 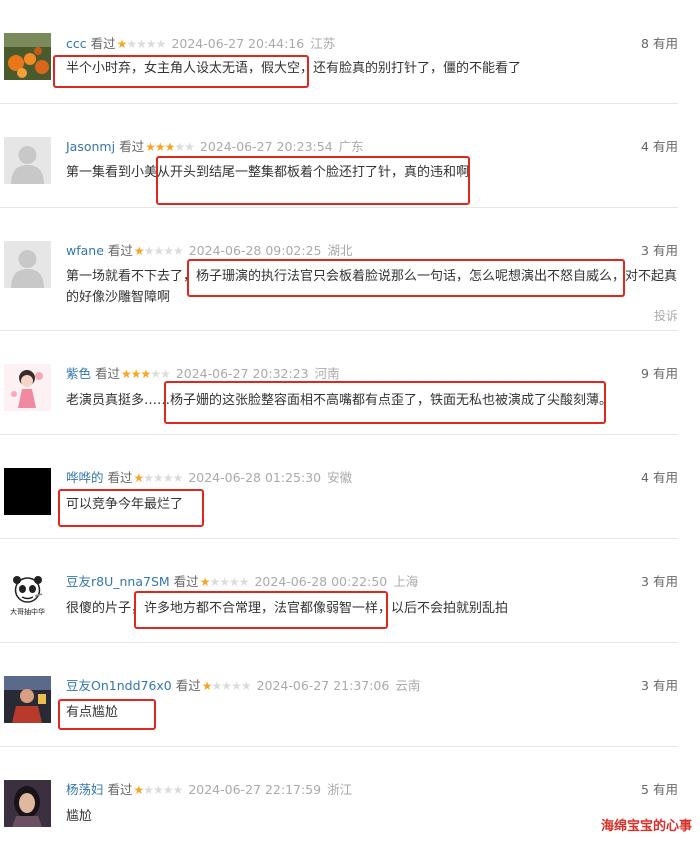 What do you see at coordinates (76, 43) in the screenshot?
I see `username-link: ccc` at bounding box center [76, 43].